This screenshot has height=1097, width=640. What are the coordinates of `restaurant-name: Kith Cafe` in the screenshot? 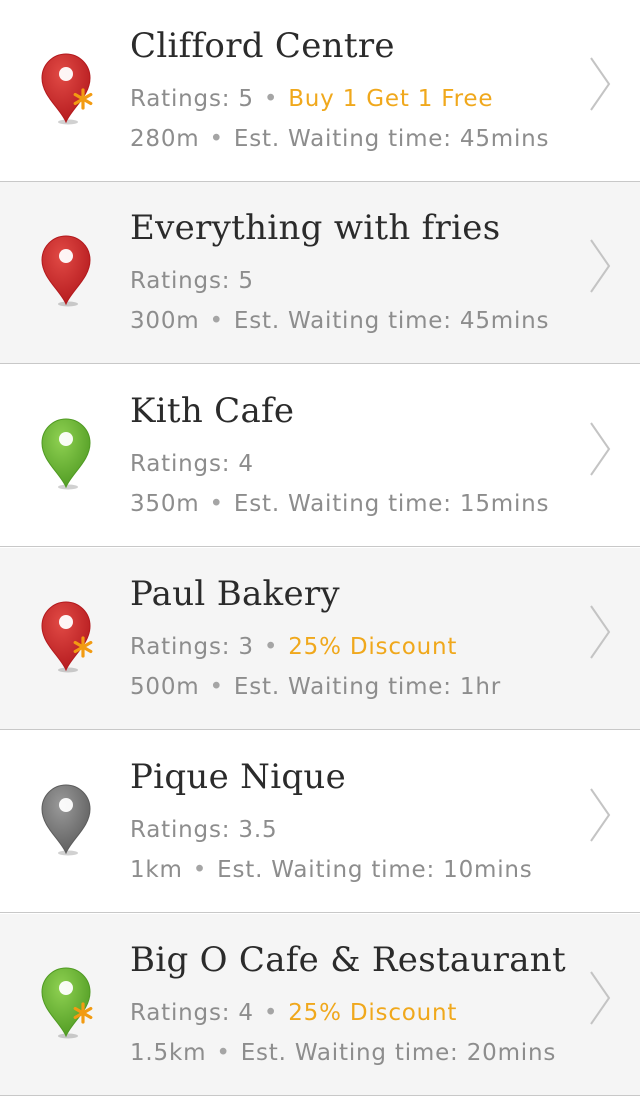 It's located at (212, 411).